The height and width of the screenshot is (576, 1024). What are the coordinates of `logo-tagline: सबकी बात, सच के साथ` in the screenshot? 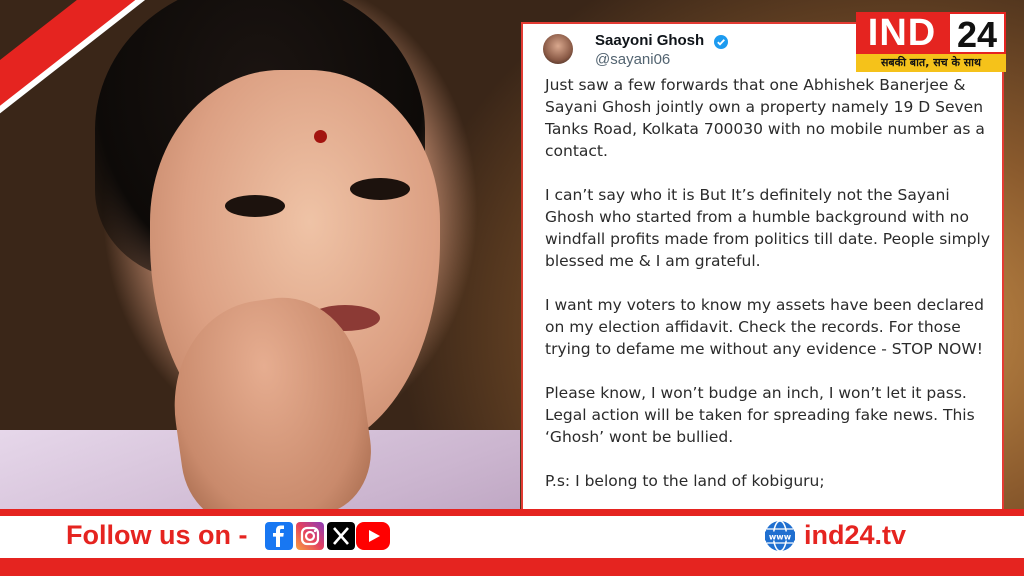 It's located at (931, 63).